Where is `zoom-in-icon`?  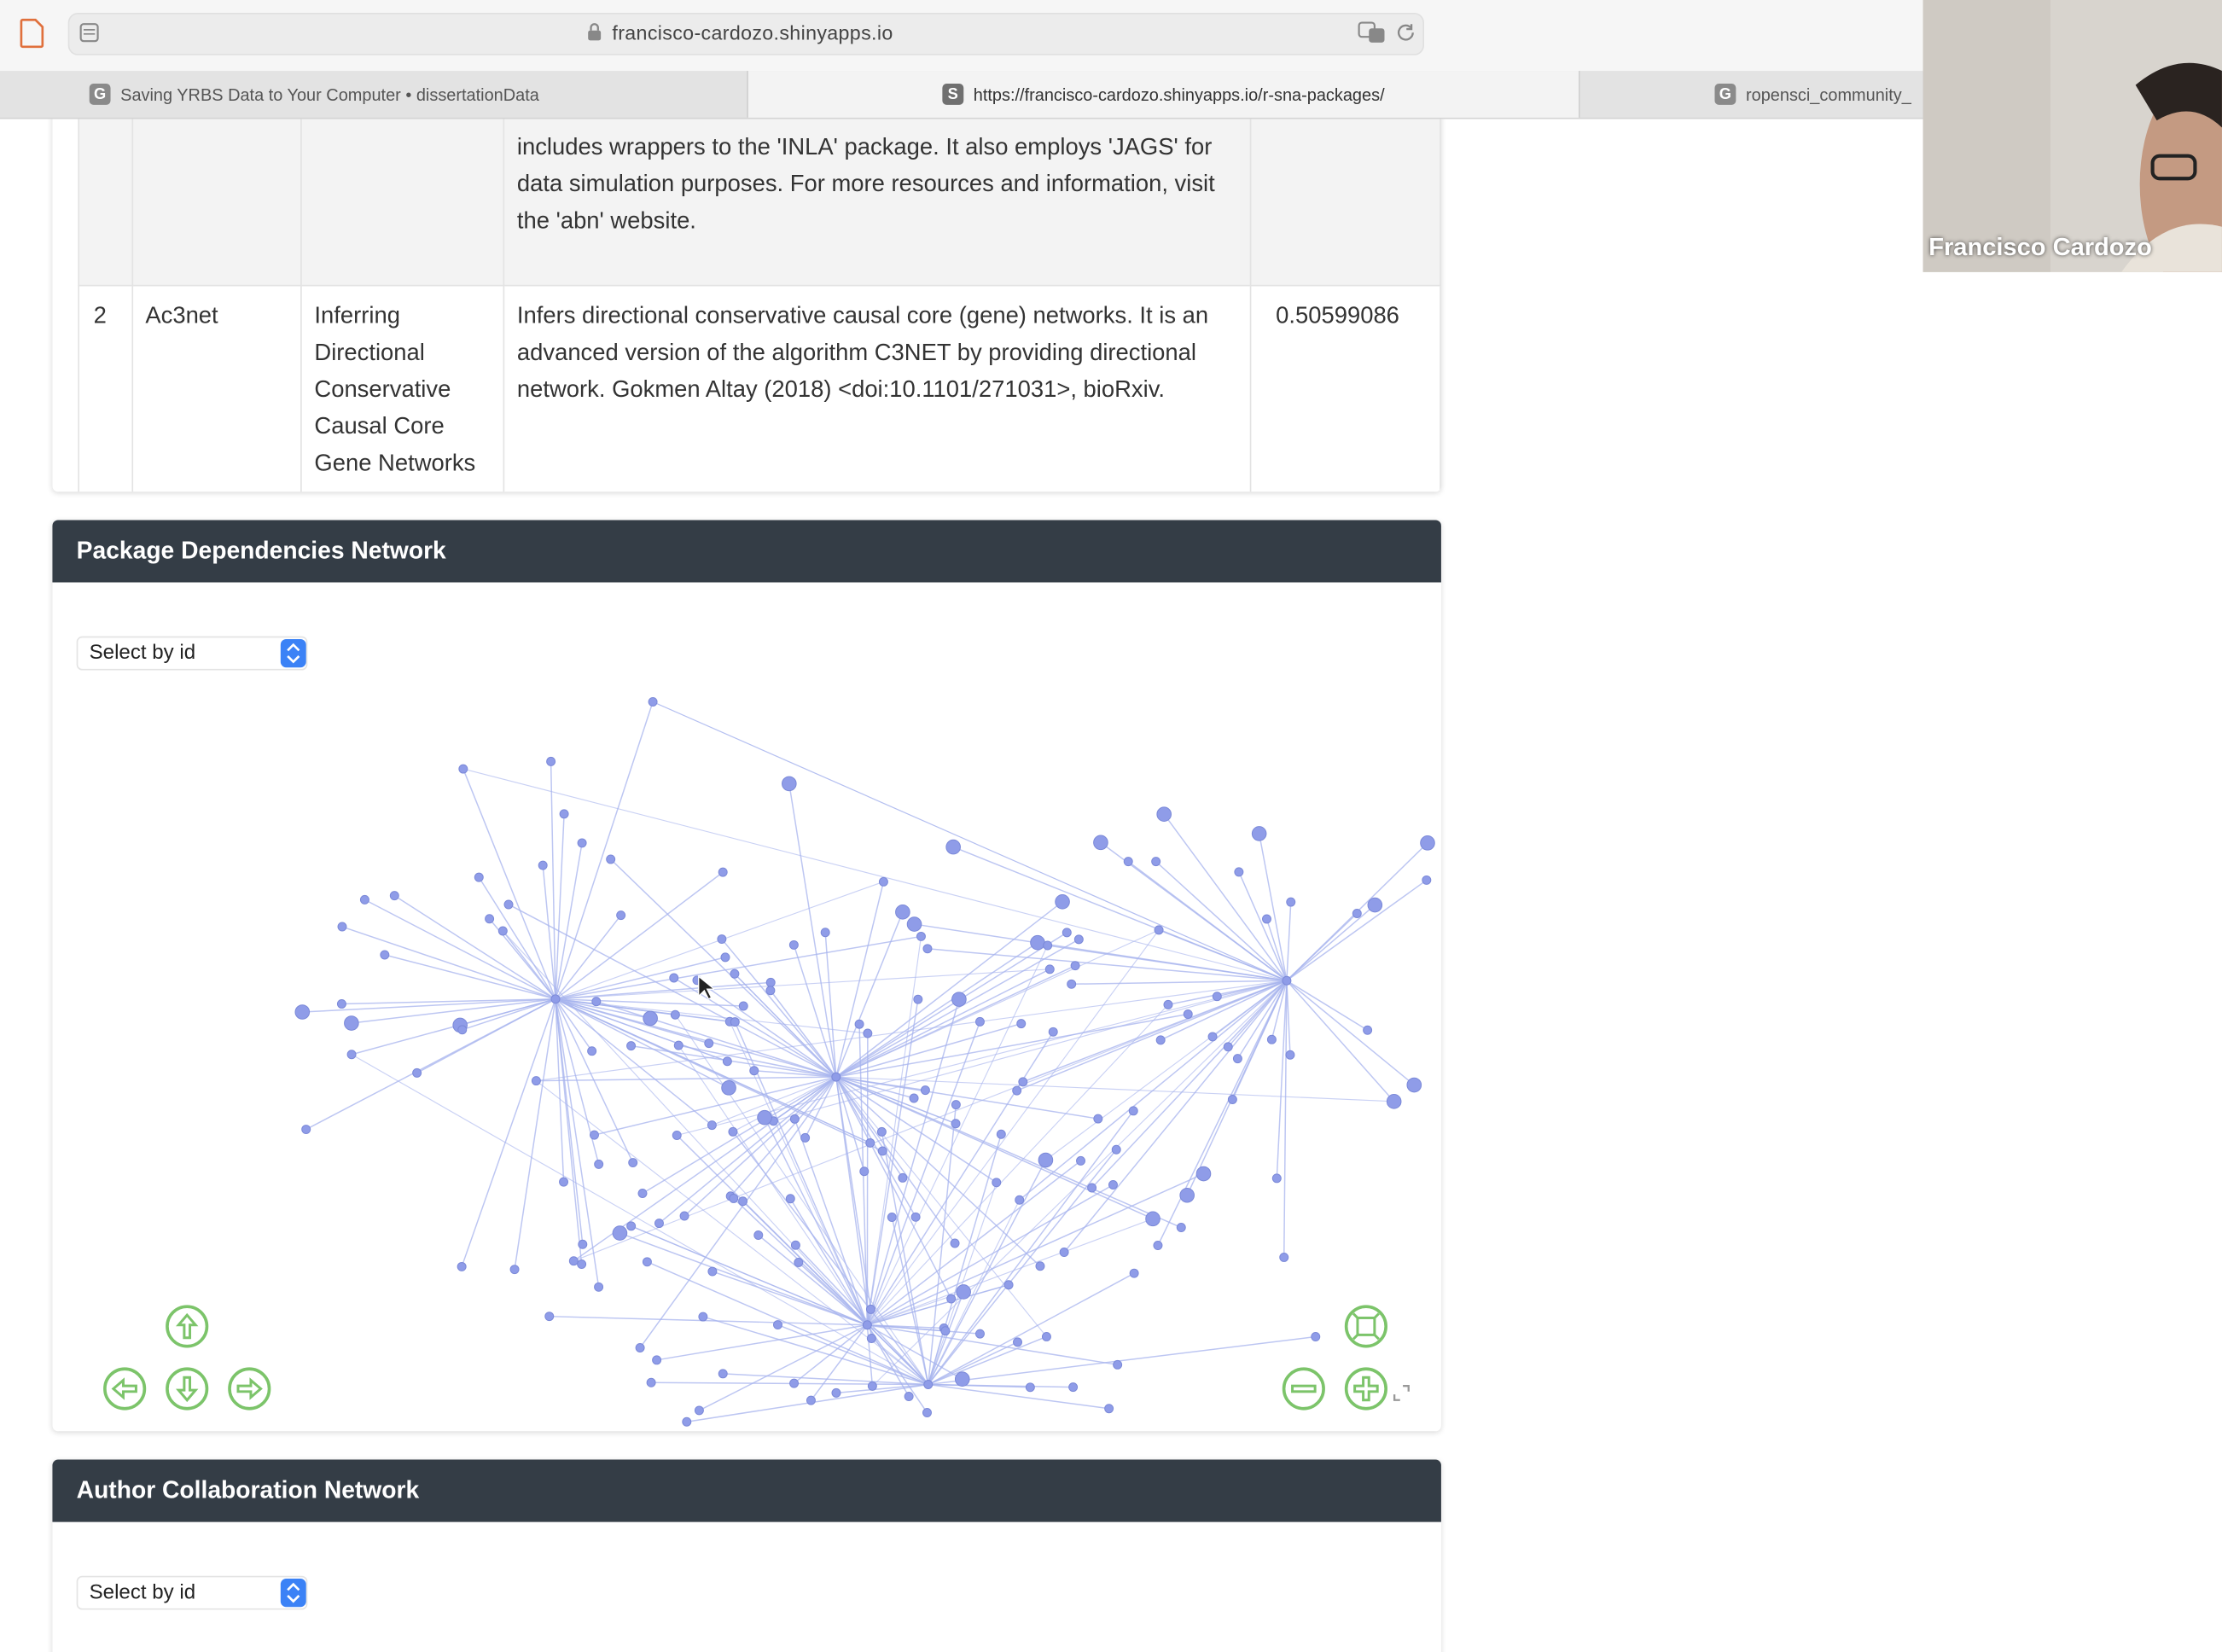 zoom-in-icon is located at coordinates (1366, 1388).